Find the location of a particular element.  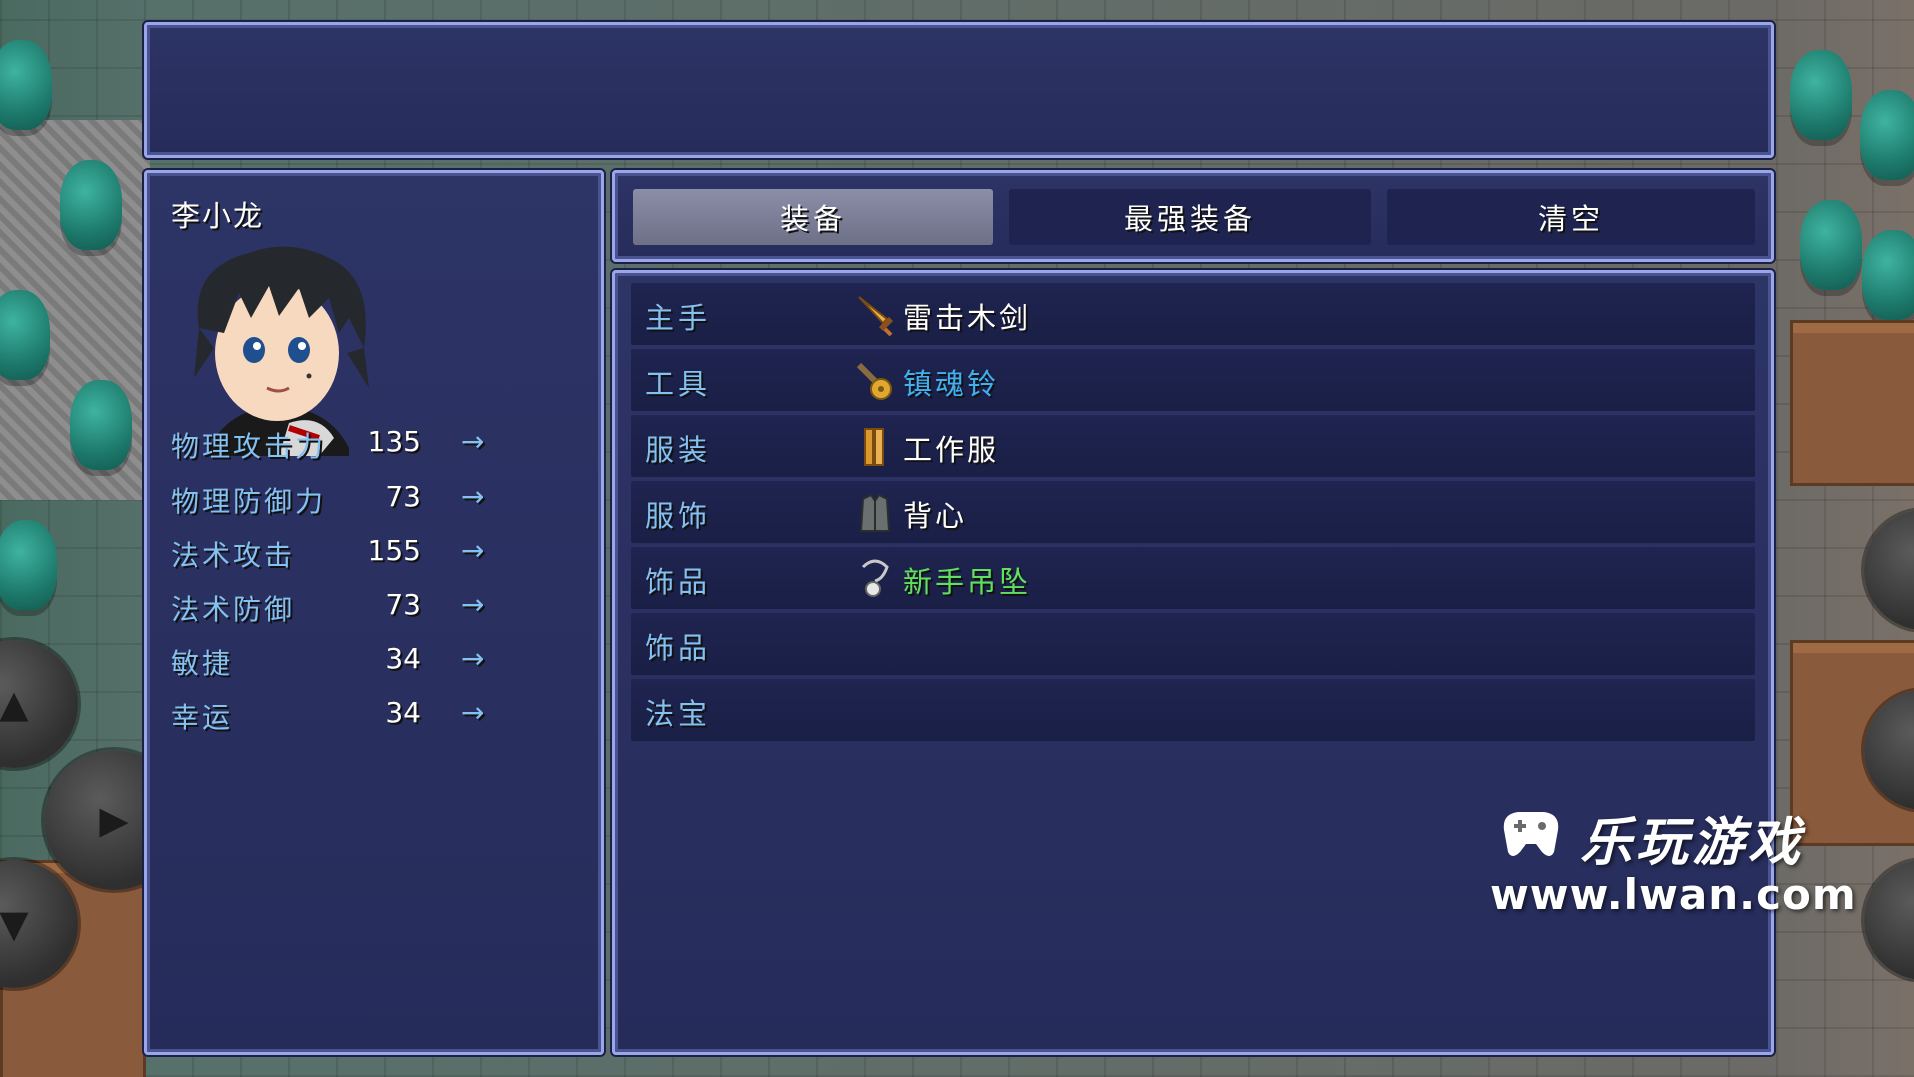

slot-type-label: 服饰 is located at coordinates (678, 516).